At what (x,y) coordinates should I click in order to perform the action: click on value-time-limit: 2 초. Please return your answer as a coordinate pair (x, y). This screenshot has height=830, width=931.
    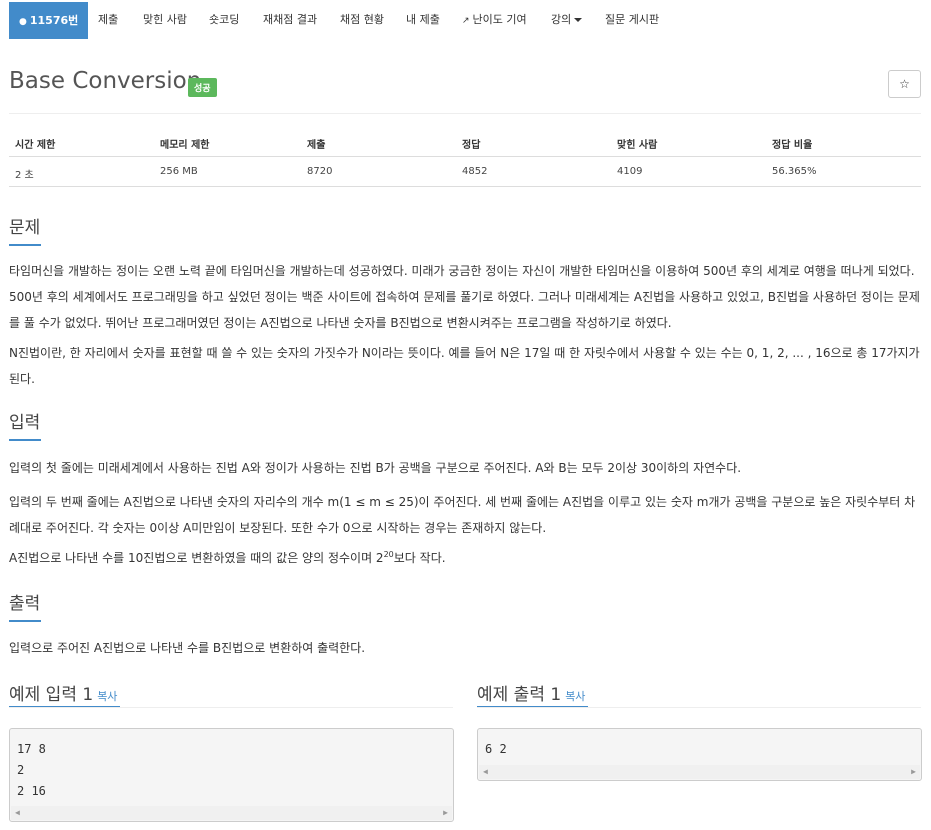
    Looking at the image, I should click on (24, 175).